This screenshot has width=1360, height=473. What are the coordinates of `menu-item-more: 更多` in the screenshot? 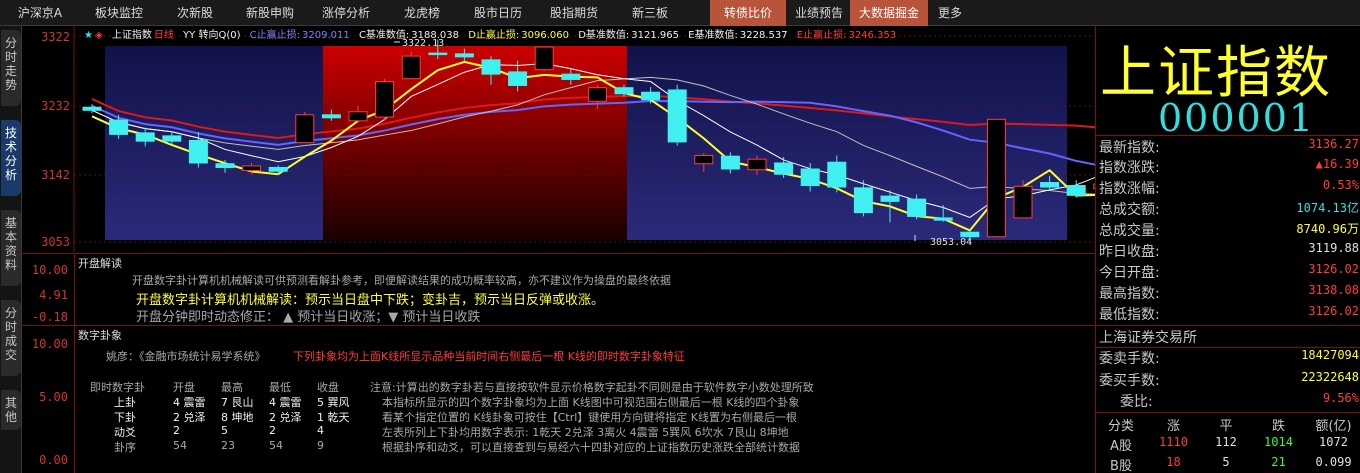 It's located at (950, 13).